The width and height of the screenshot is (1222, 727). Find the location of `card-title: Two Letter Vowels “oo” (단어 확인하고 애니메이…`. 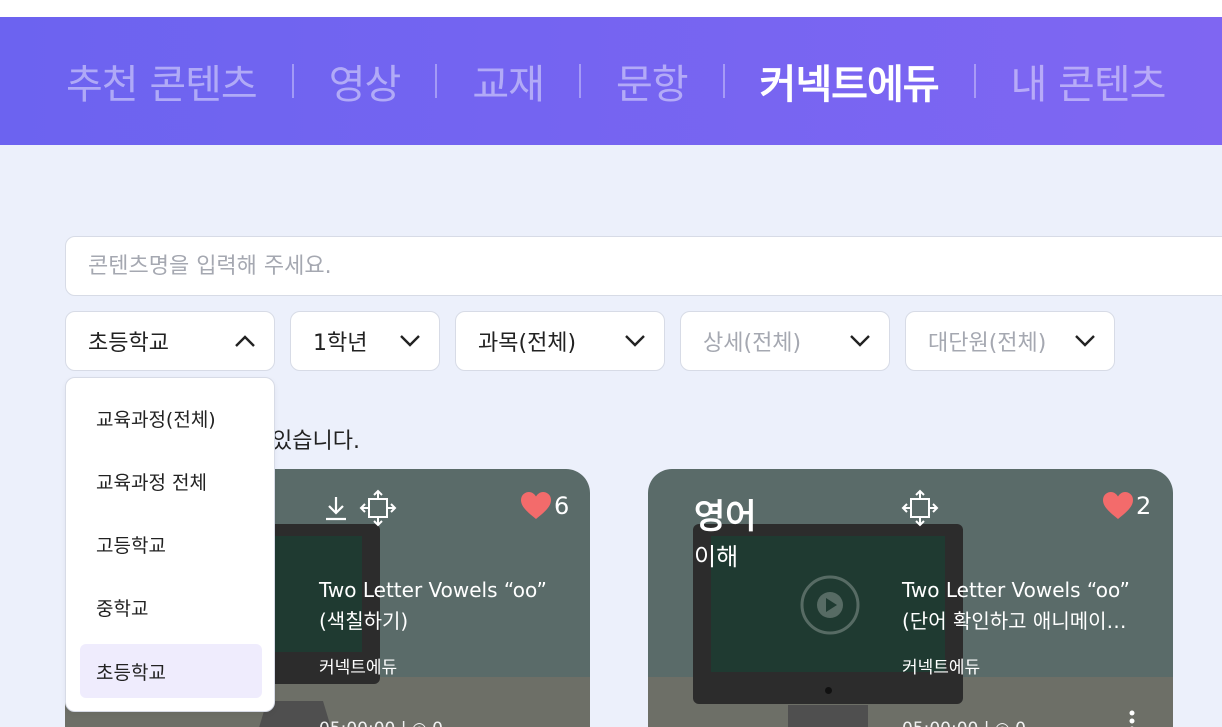

card-title: Two Letter Vowels “oo” (단어 확인하고 애니메이… is located at coordinates (1016, 606).